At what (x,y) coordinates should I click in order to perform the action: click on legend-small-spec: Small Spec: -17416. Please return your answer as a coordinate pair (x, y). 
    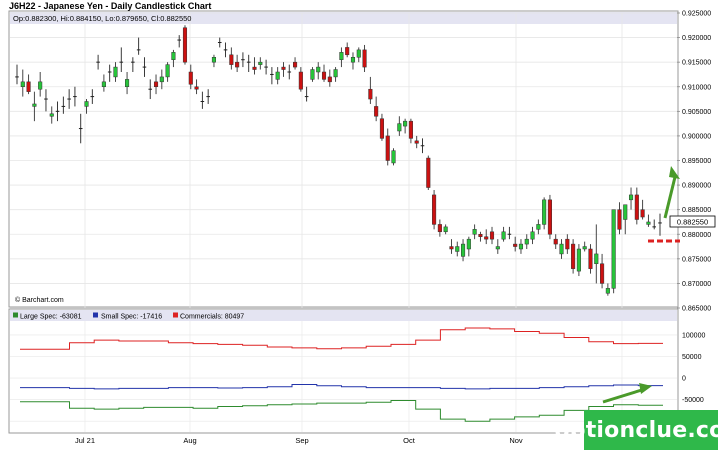
    Looking at the image, I should click on (131, 317).